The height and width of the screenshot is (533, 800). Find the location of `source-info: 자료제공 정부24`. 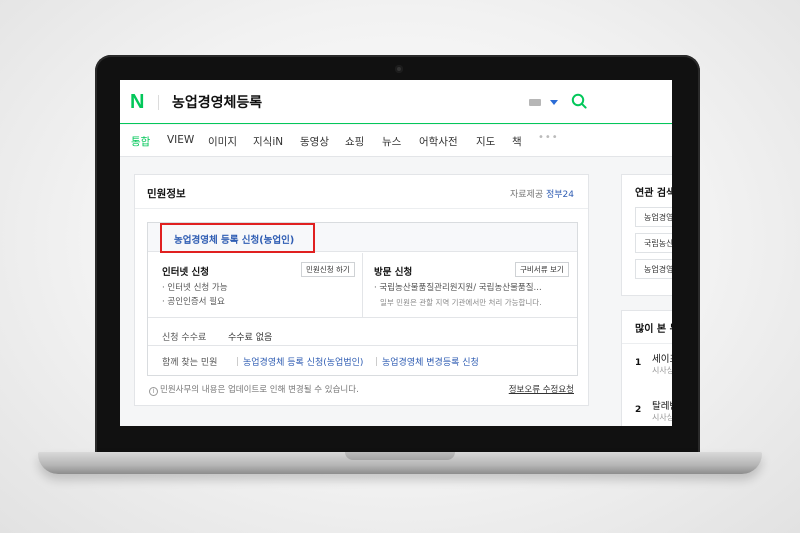

source-info: 자료제공 정부24 is located at coordinates (542, 193).